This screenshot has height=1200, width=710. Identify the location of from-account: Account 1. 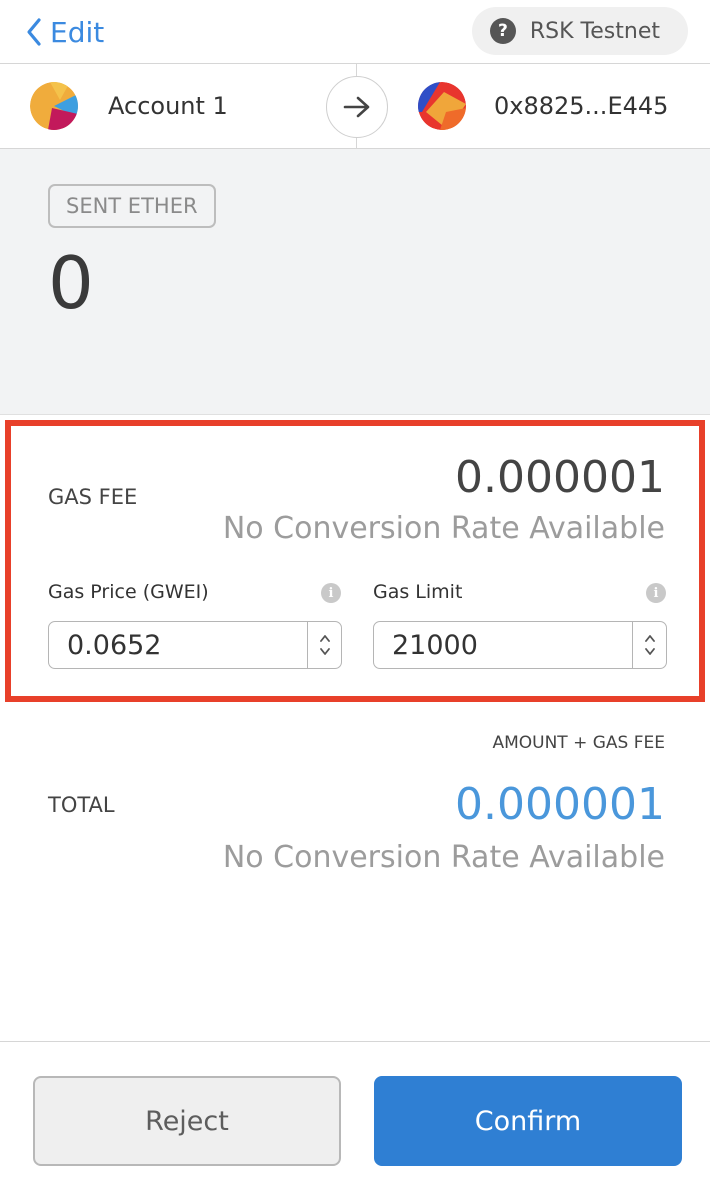
(129, 106).